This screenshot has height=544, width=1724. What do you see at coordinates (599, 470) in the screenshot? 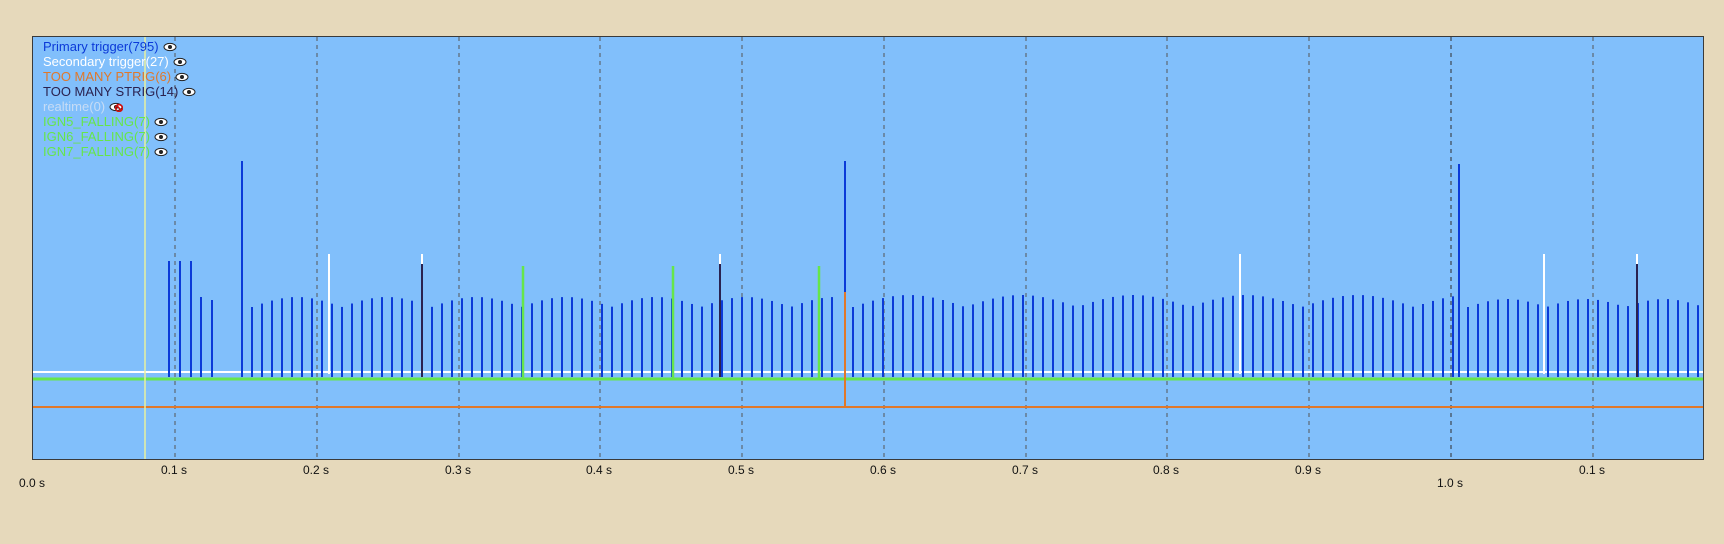
I see `axis-tick-label: 0.4 s` at bounding box center [599, 470].